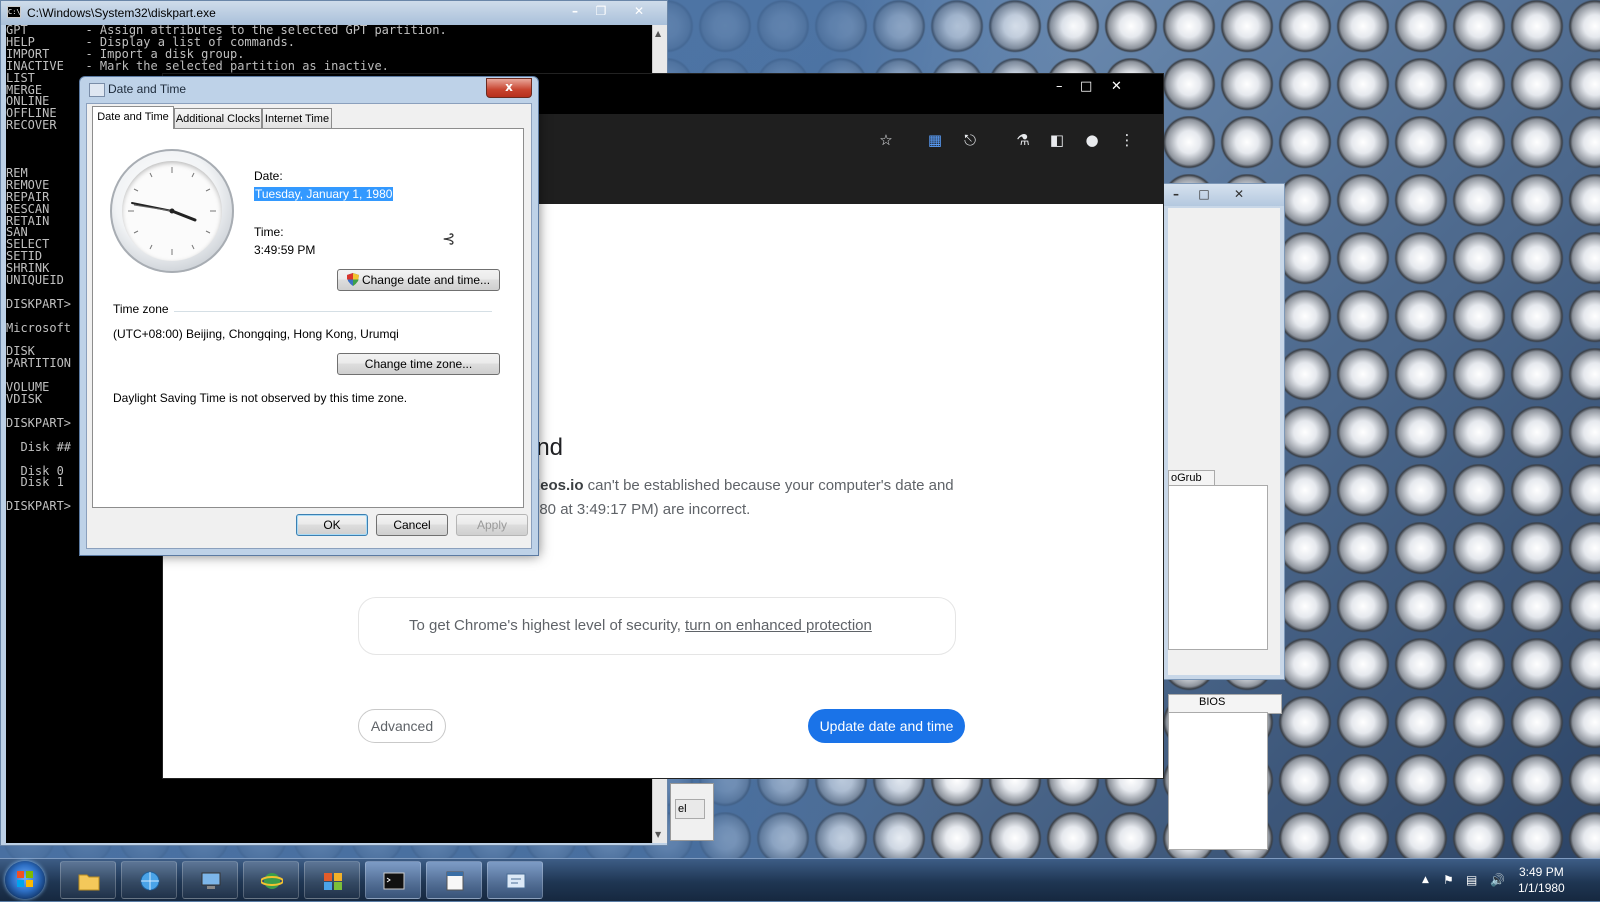 The image size is (1600, 902). Describe the element at coordinates (1086, 86) in the screenshot. I see `chrome-maximize-button: □` at that location.